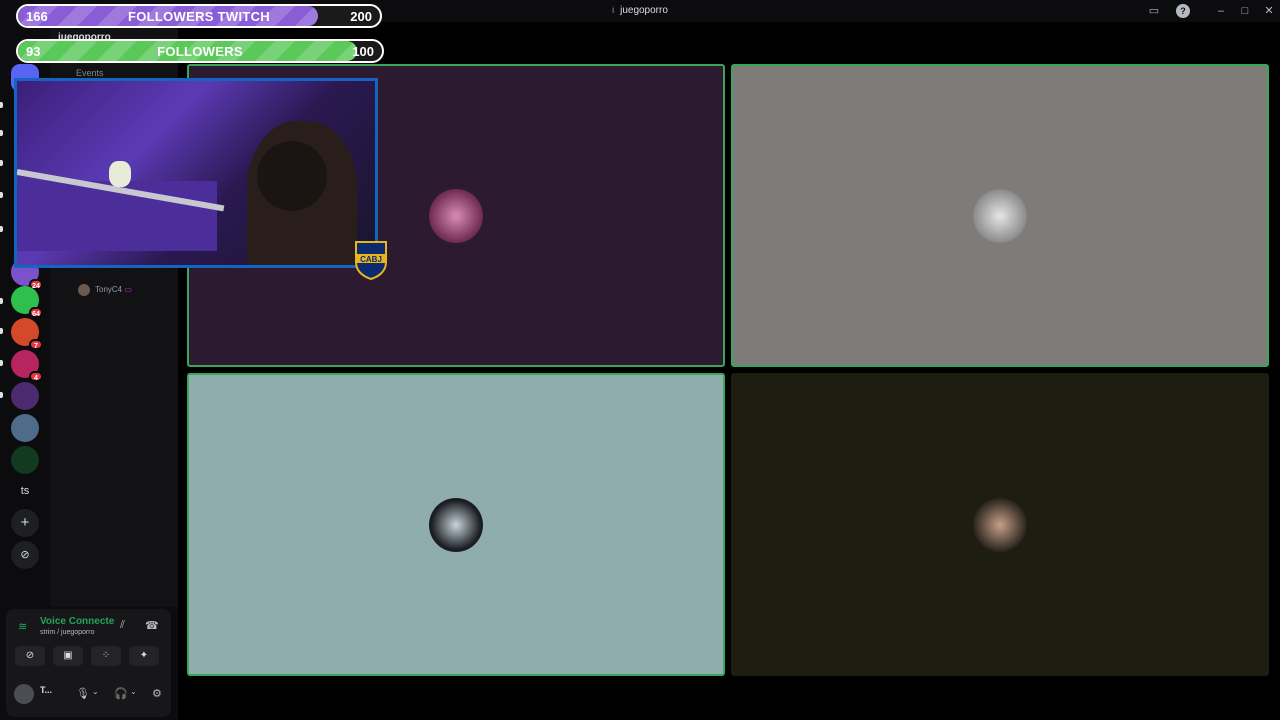 The image size is (1280, 720). What do you see at coordinates (68, 656) in the screenshot?
I see `screen-share-button: ▣` at bounding box center [68, 656].